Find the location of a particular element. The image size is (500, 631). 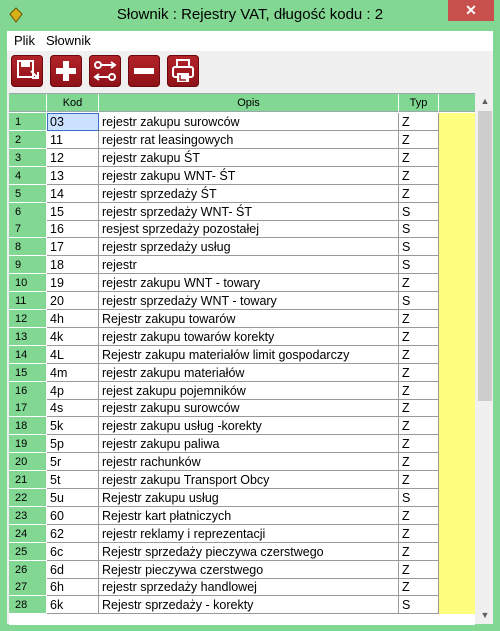

cell-opis: rejest zakupu pojemników is located at coordinates (249, 390).